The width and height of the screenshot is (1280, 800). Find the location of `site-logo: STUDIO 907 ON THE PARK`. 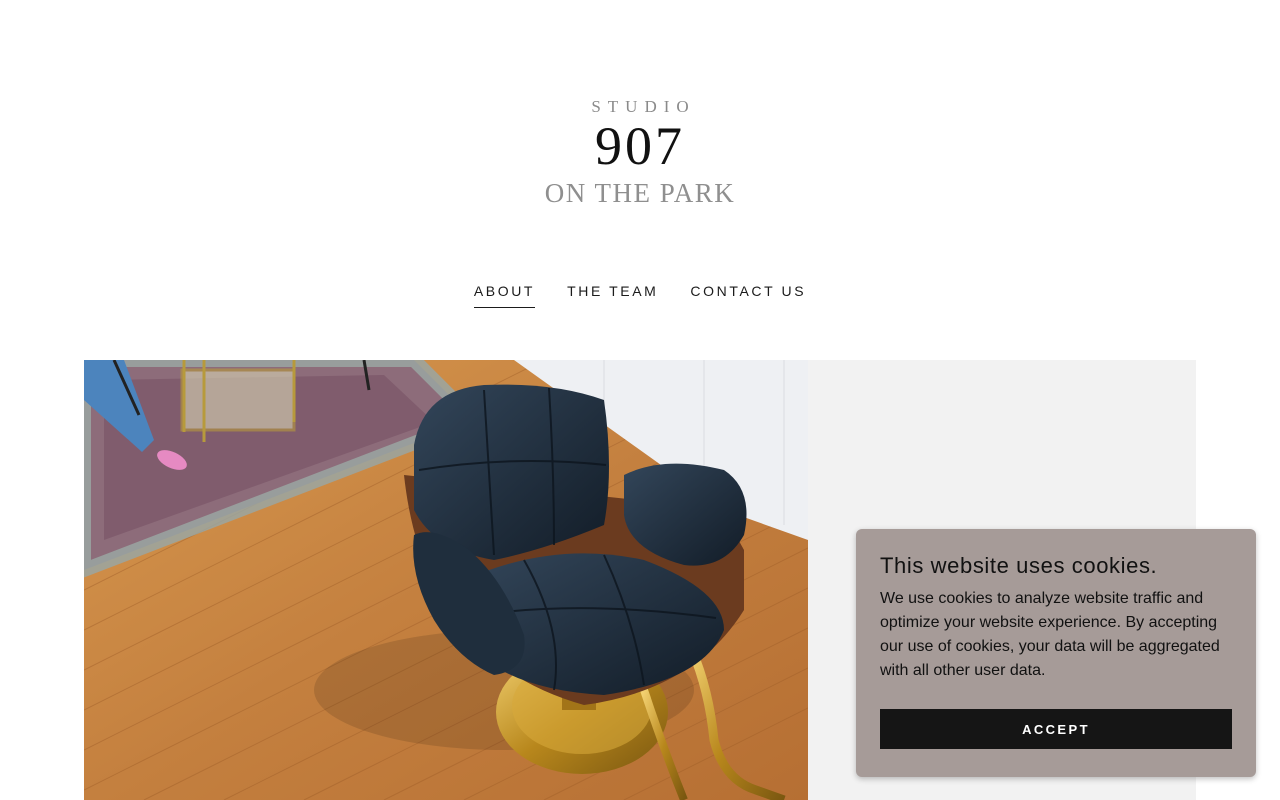

site-logo: STUDIO 907 ON THE PARK is located at coordinates (640, 153).